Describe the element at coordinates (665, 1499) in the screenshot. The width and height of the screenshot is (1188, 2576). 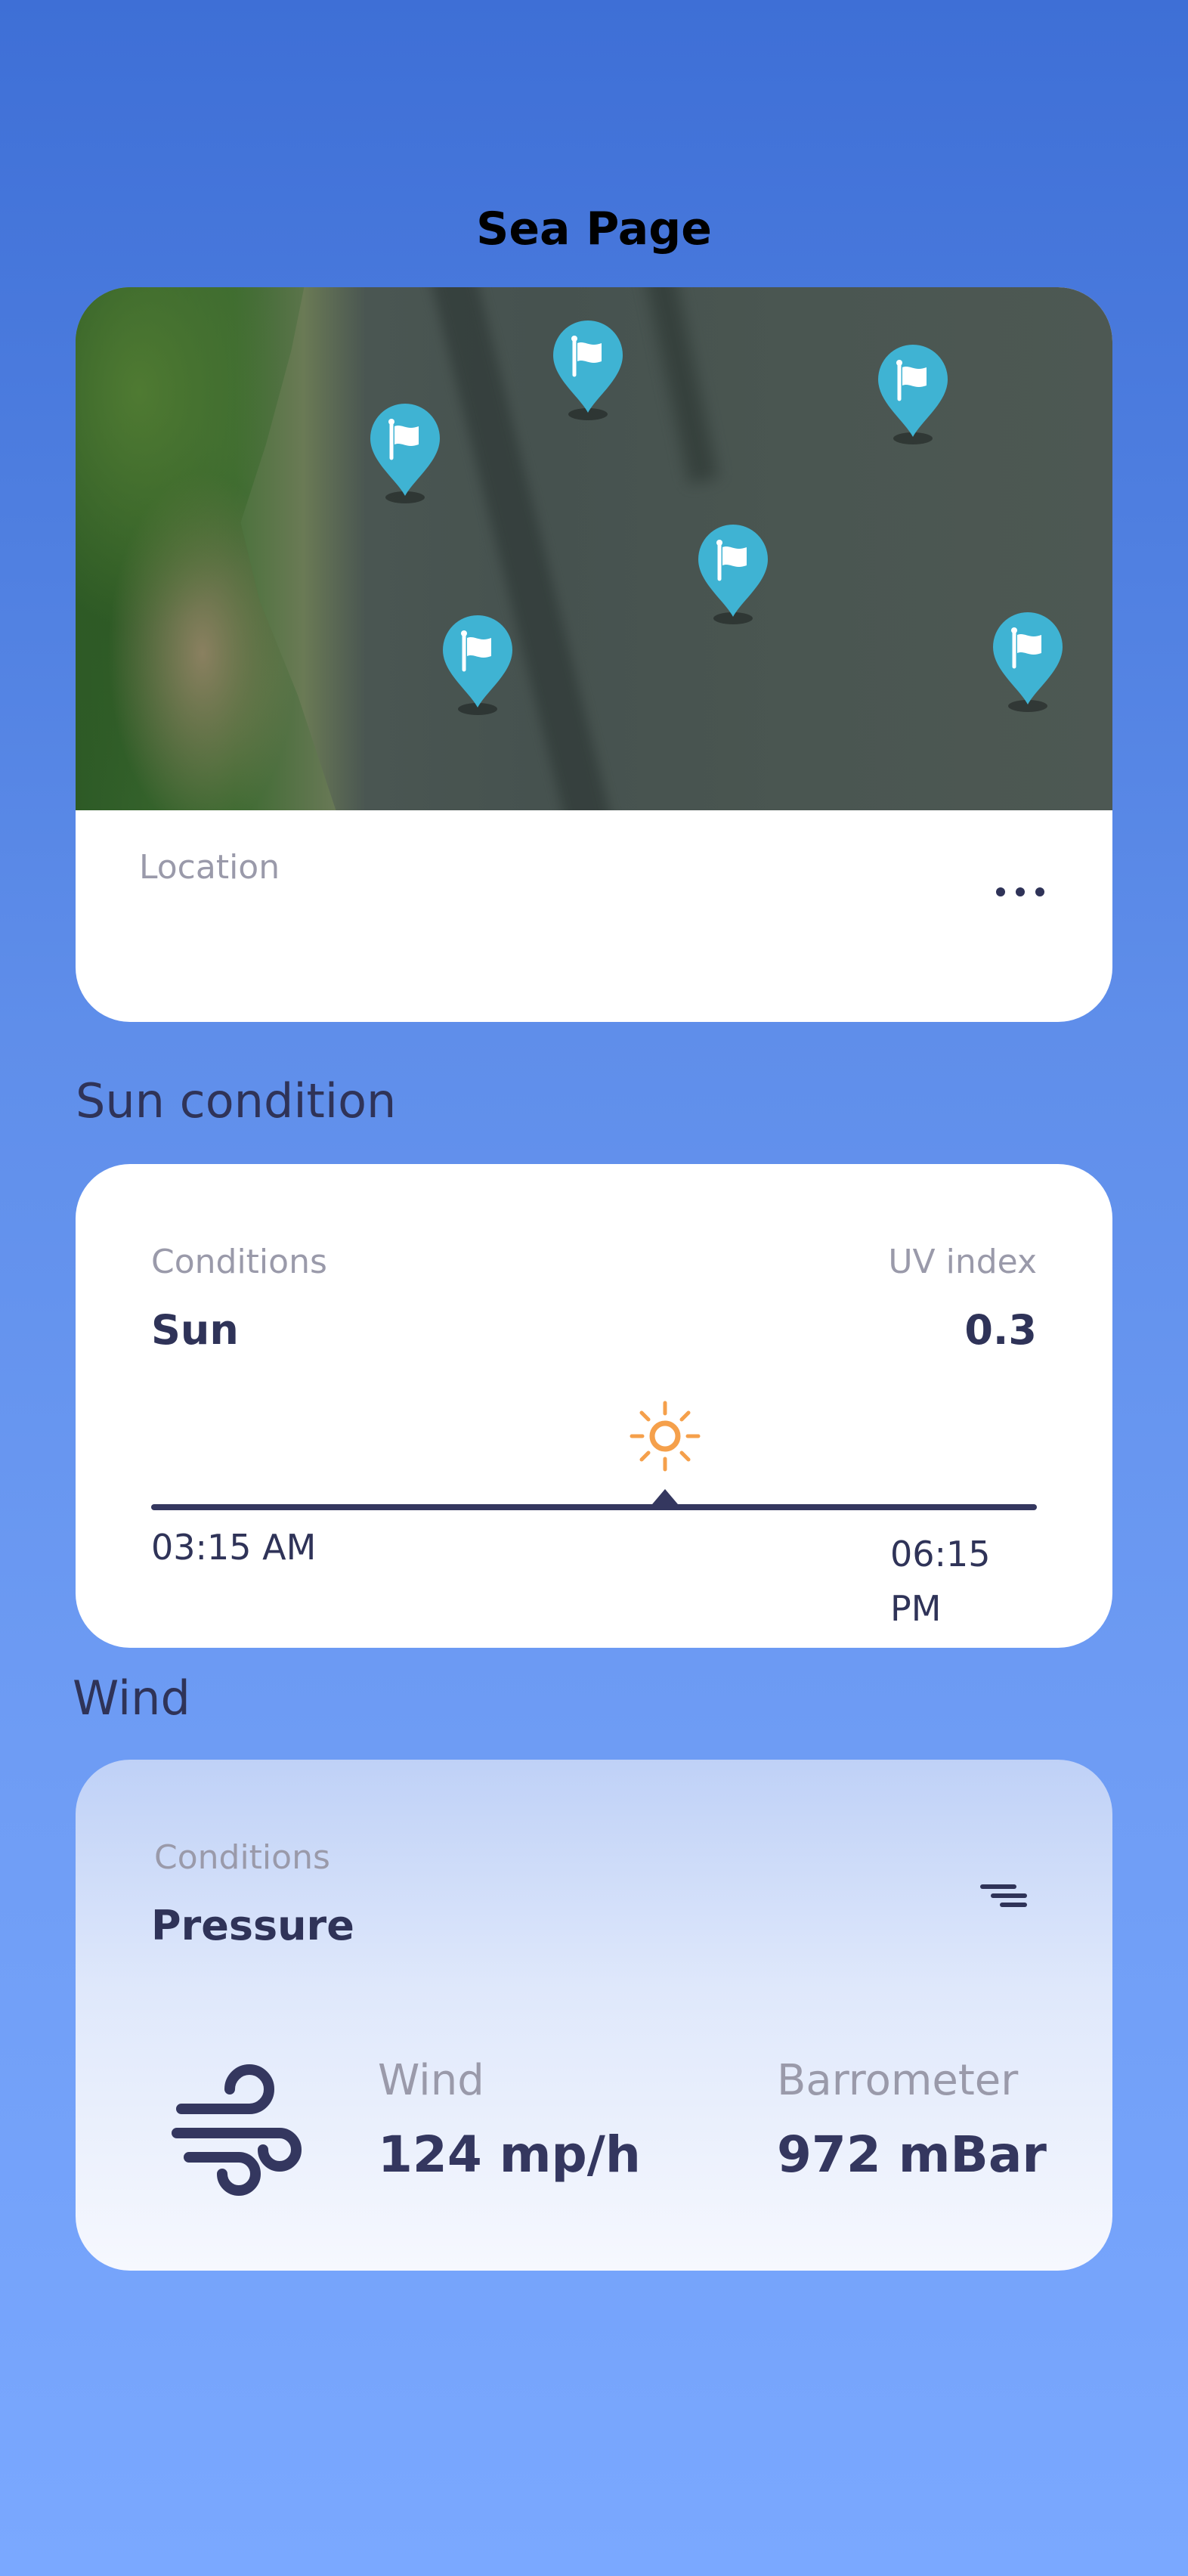
I see `sun-position-marker` at that location.